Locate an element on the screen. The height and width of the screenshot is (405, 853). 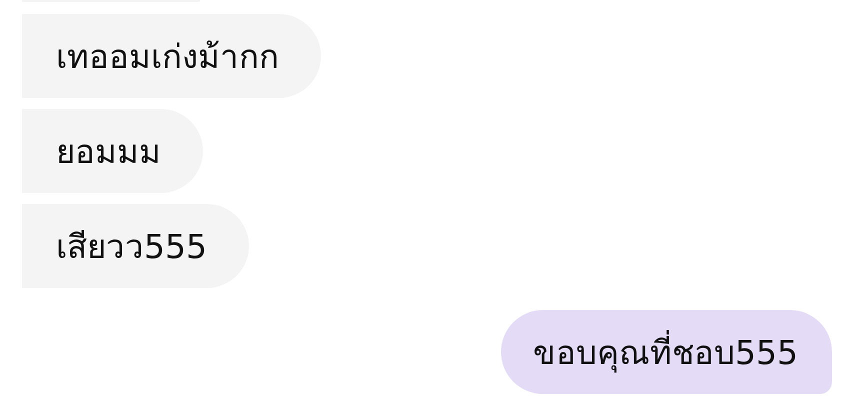
sent-message-bubble: ขอบคุณที่ชอบ555 is located at coordinates (666, 352).